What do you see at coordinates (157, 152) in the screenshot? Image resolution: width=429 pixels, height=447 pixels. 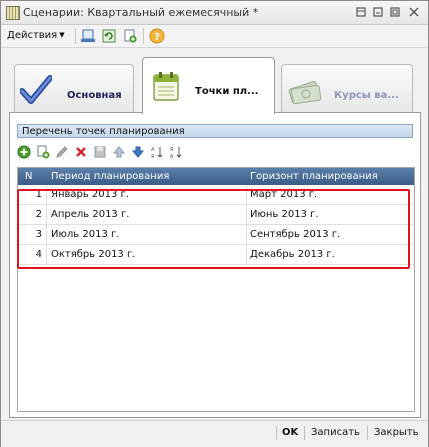 I see `sort-ascending-icon: AЯ` at bounding box center [157, 152].